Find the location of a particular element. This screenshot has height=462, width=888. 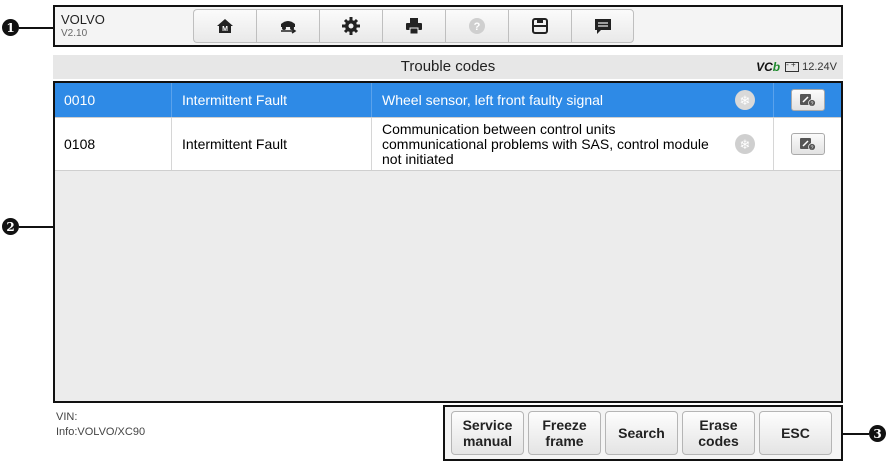

dtc-description: Wheel sensor, left front faulty signal ❄ is located at coordinates (573, 100).